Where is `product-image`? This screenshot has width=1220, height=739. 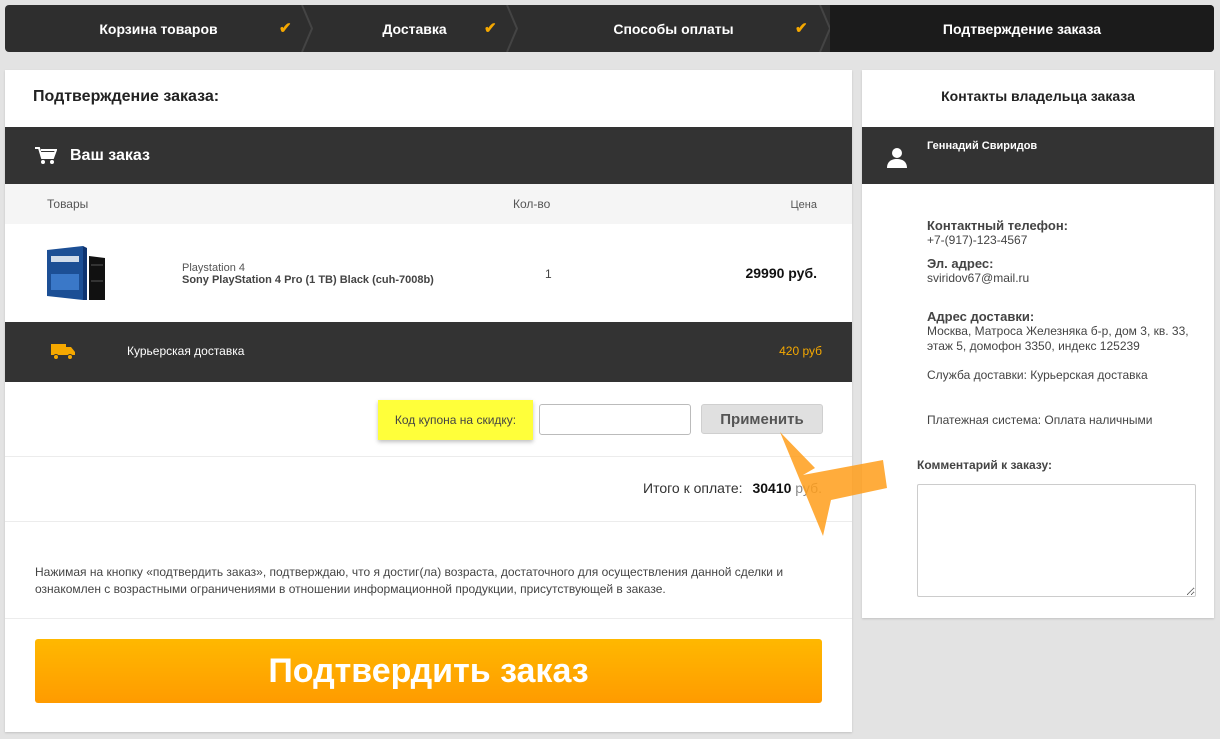
product-image is located at coordinates (76, 273).